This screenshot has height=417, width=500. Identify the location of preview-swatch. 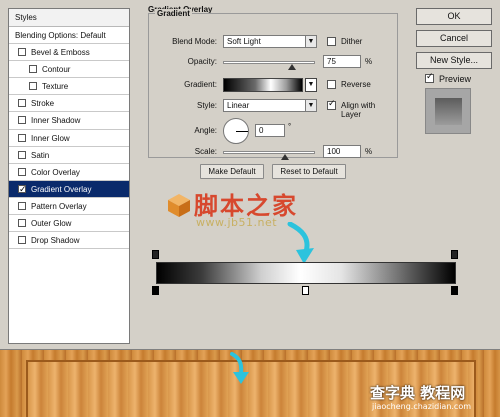
(448, 111).